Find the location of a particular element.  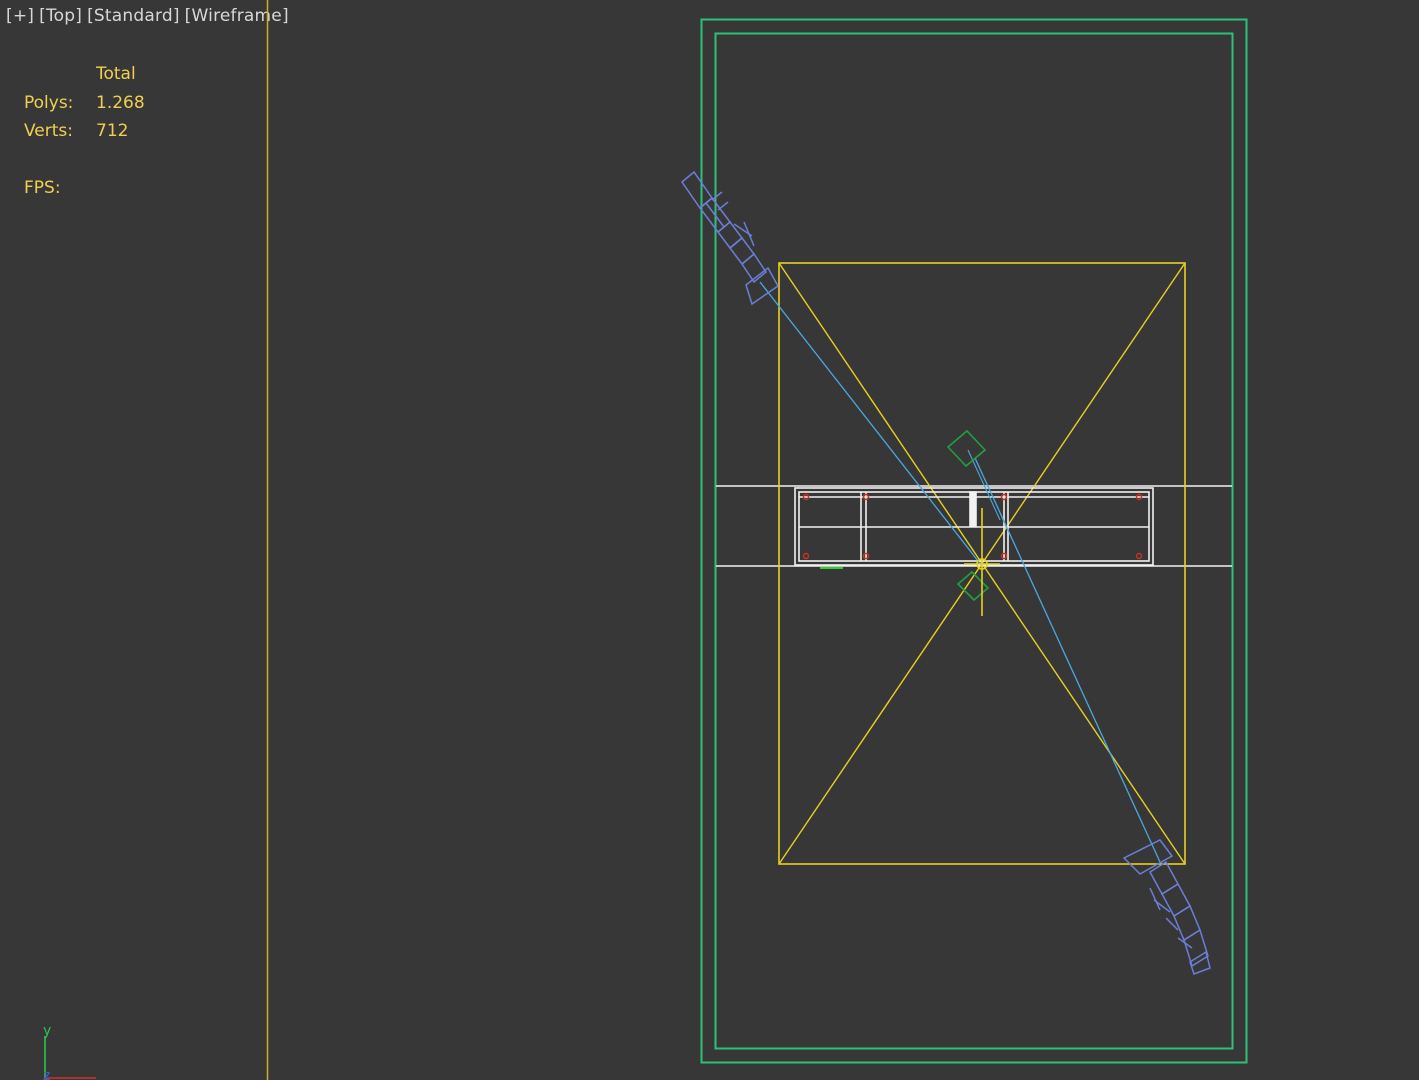

camera-top-left is located at coordinates (729, 238).